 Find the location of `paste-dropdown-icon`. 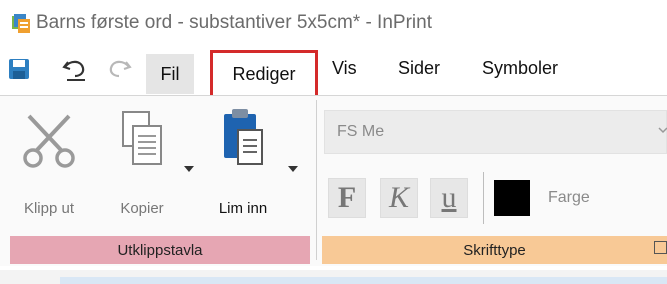

paste-dropdown-icon is located at coordinates (293, 169).